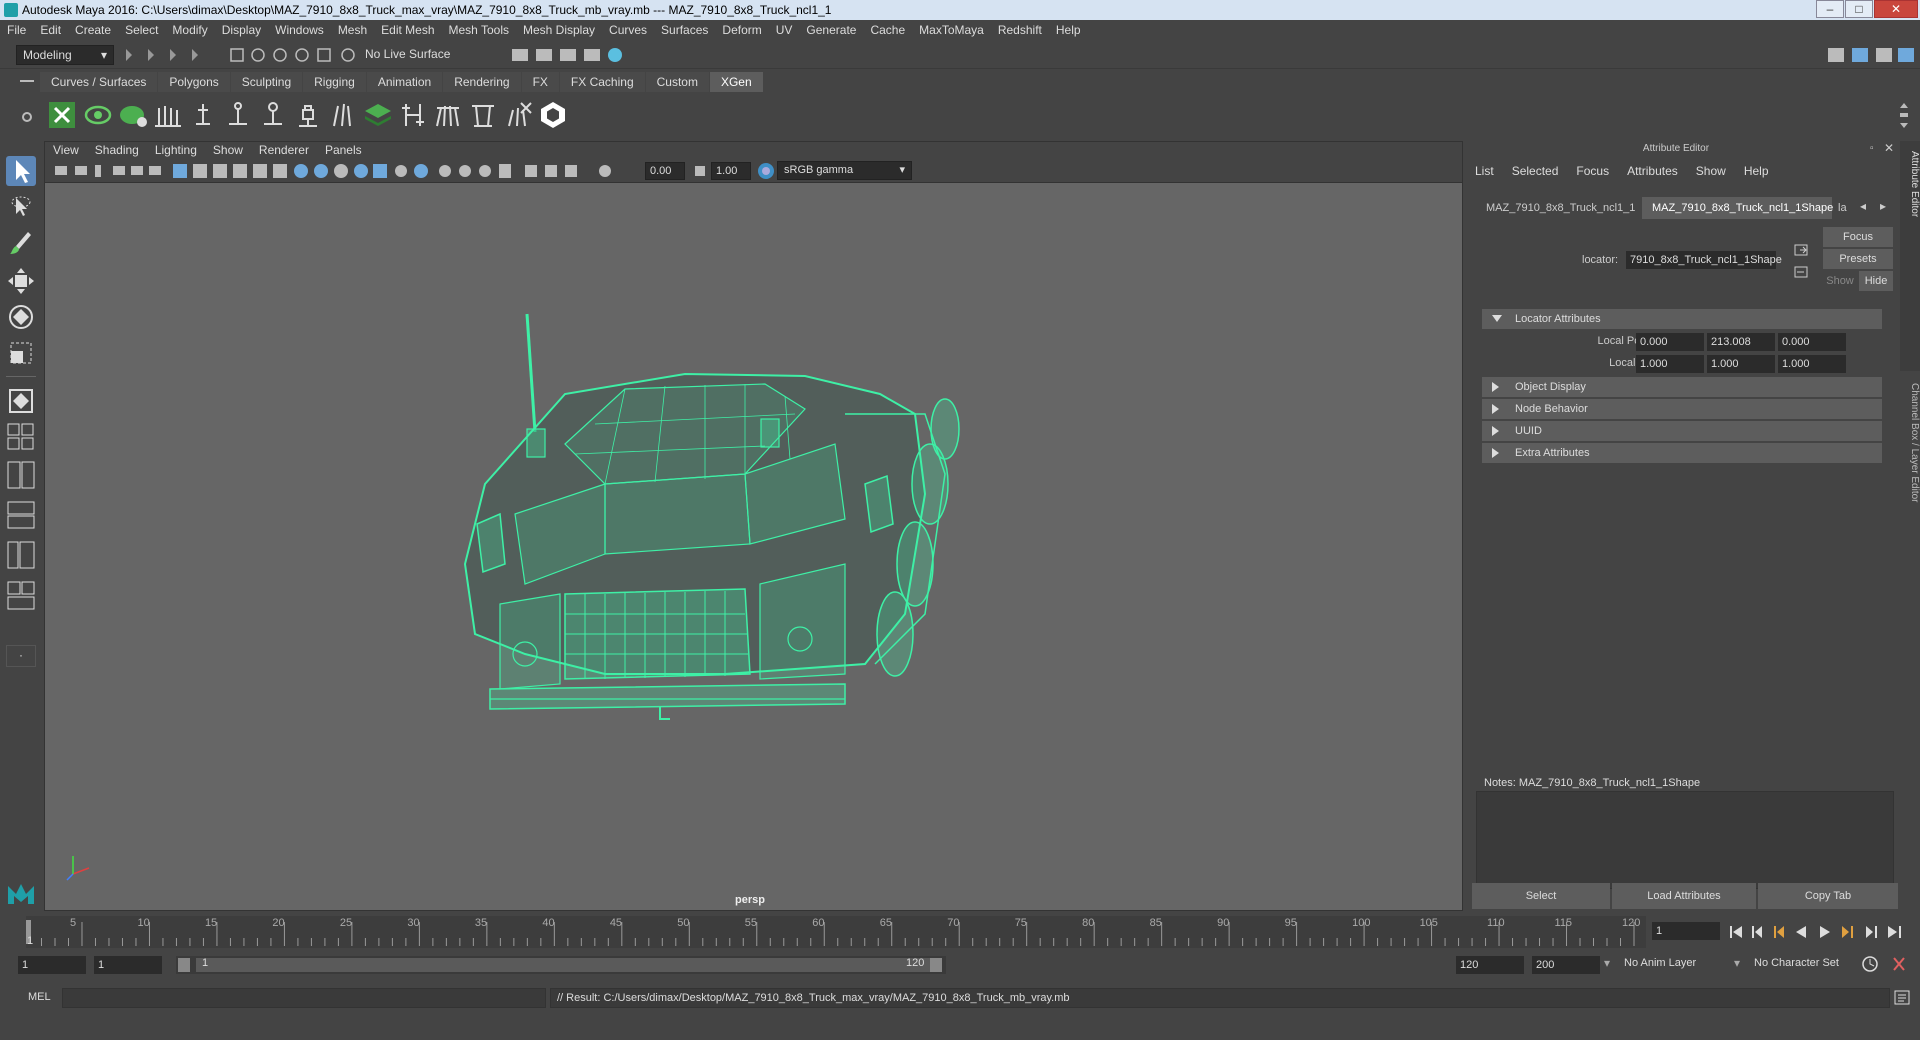  I want to click on maximize-button: □, so click(1859, 9).